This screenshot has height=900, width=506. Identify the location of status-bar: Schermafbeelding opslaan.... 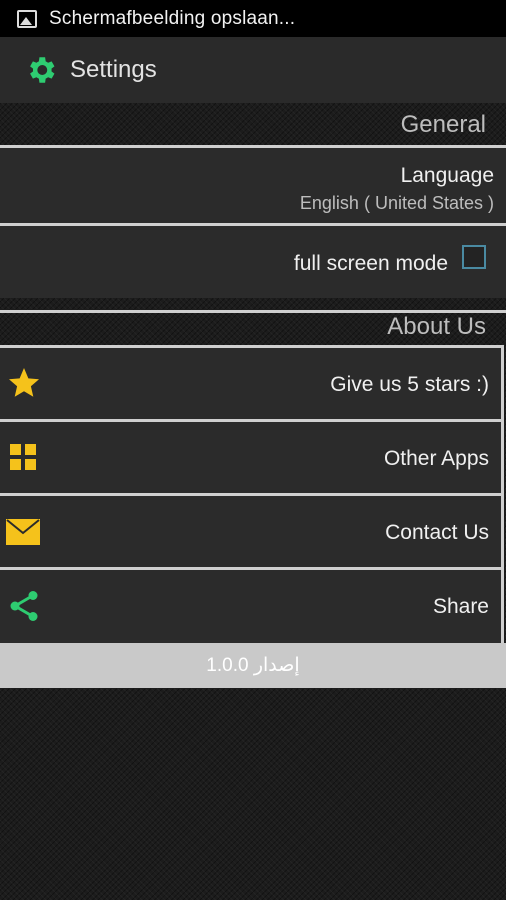
(253, 18).